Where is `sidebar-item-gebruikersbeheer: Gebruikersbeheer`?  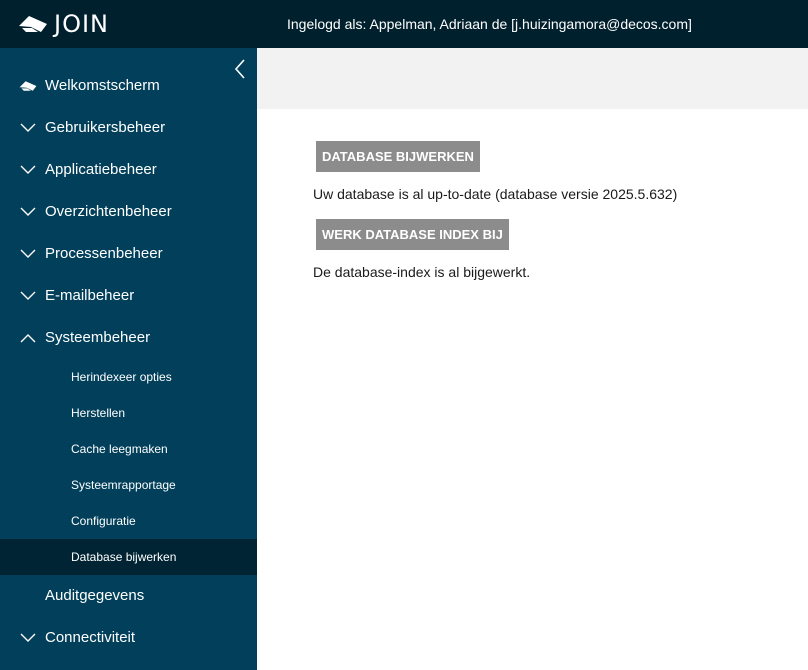
sidebar-item-gebruikersbeheer: Gebruikersbeheer is located at coordinates (128, 128).